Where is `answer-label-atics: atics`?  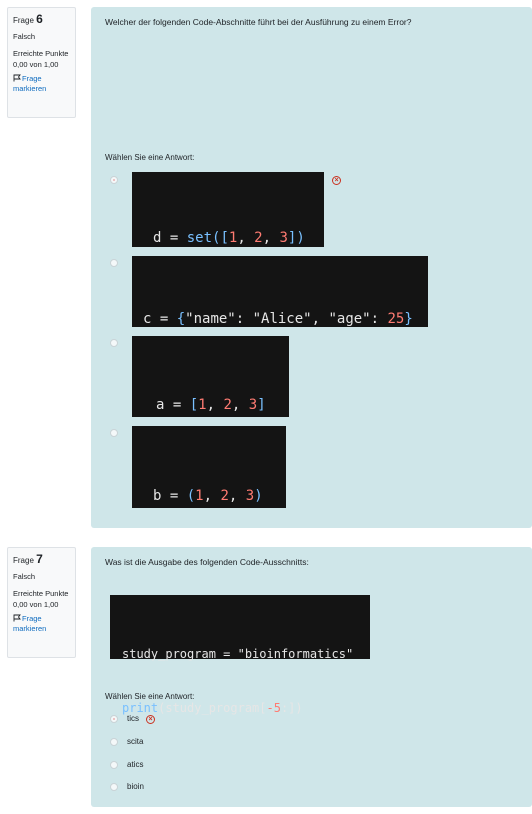 answer-label-atics: atics is located at coordinates (135, 764).